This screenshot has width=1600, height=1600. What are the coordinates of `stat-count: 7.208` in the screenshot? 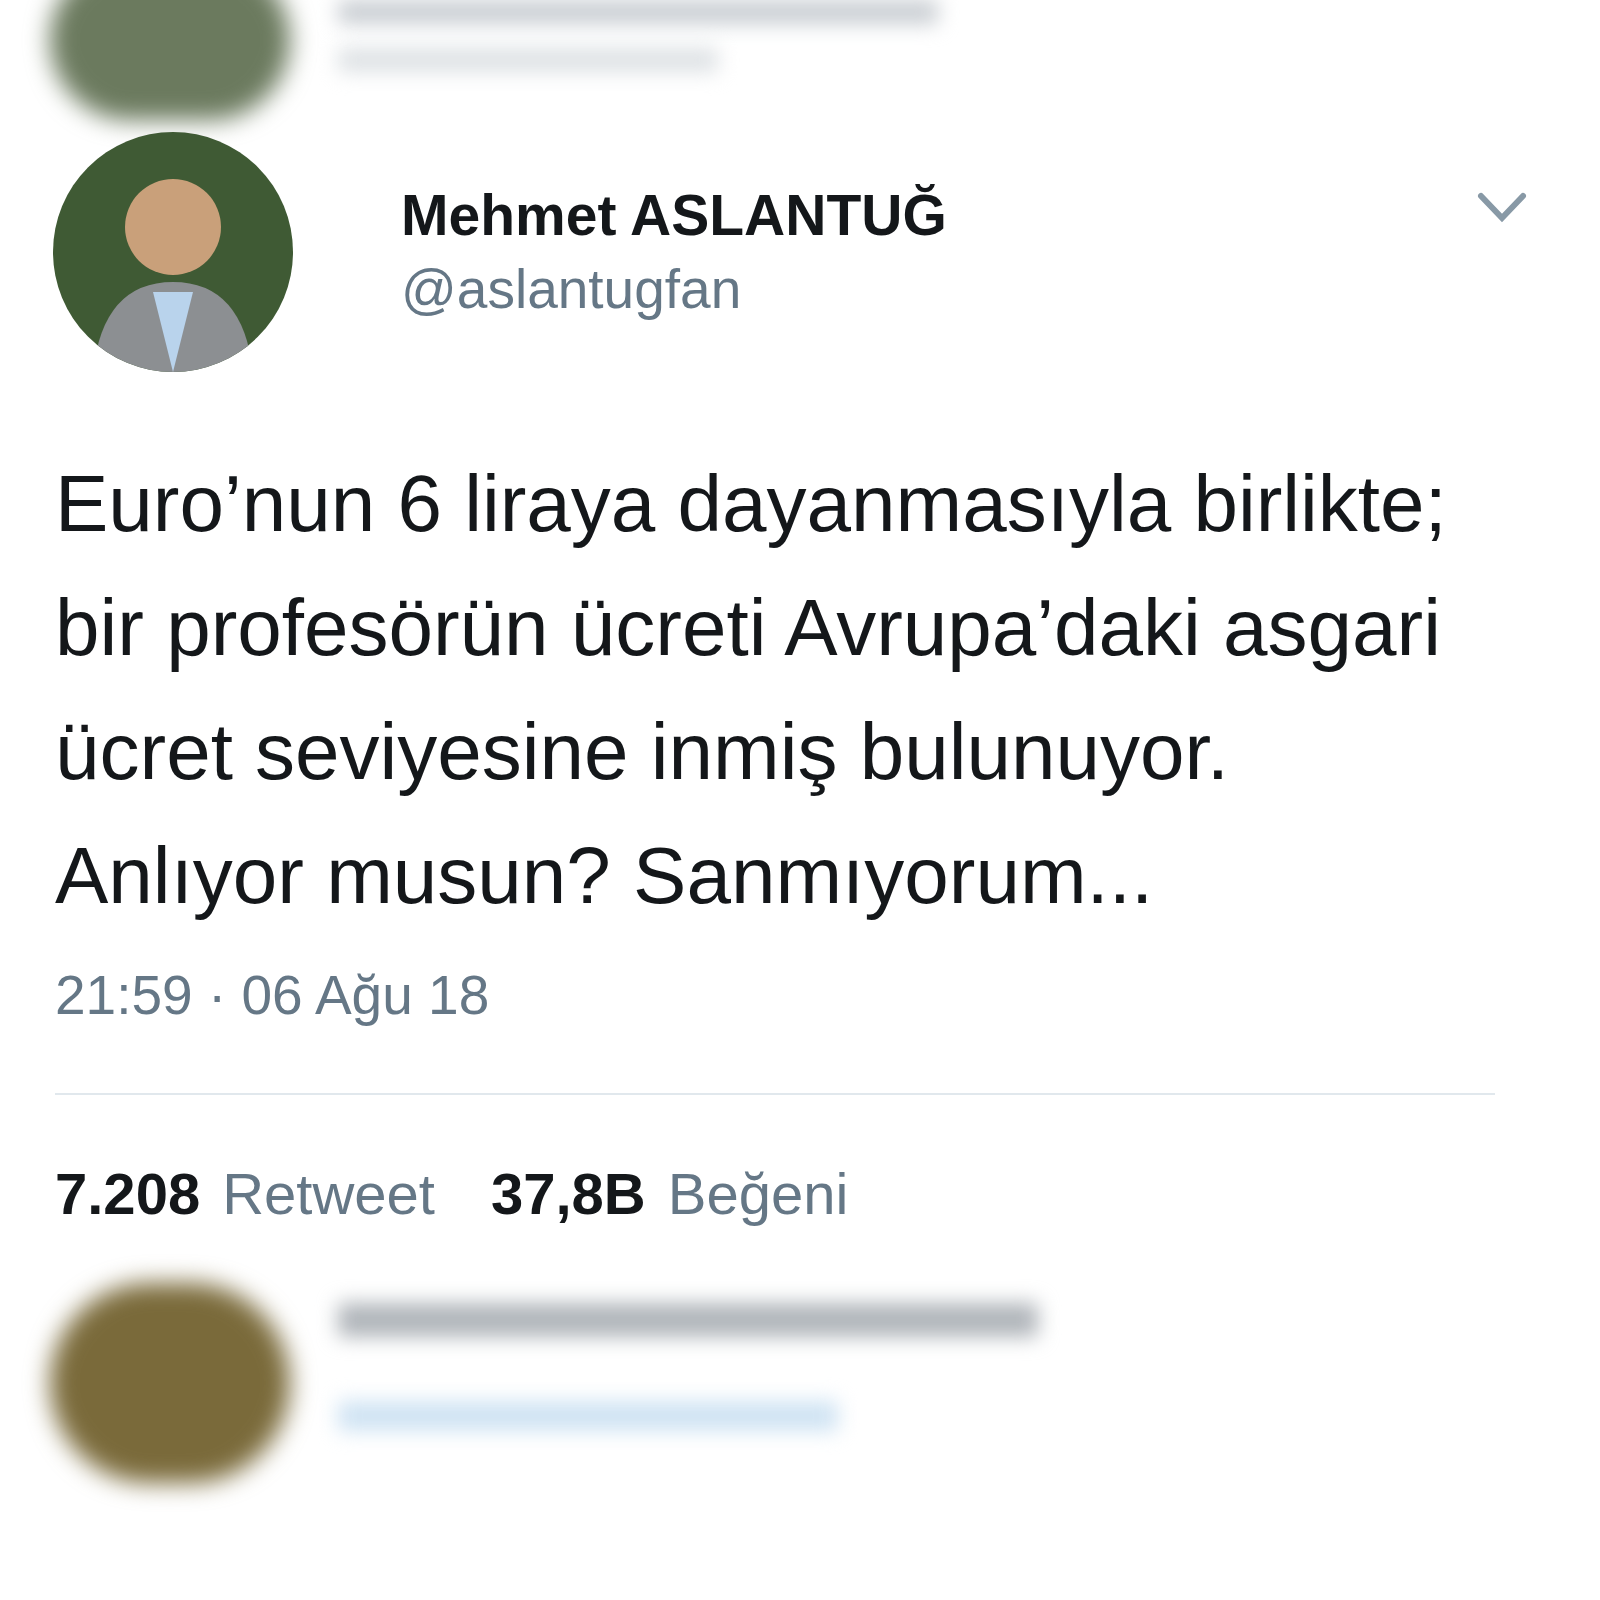 It's located at (128, 1194).